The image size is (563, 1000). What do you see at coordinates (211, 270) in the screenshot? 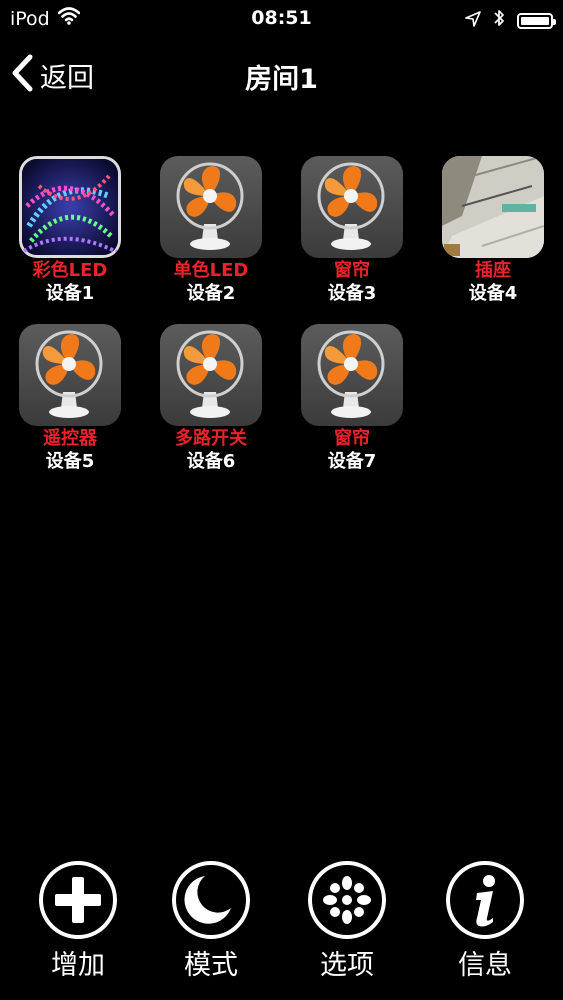
I see `device-type-label: 单色LED` at bounding box center [211, 270].